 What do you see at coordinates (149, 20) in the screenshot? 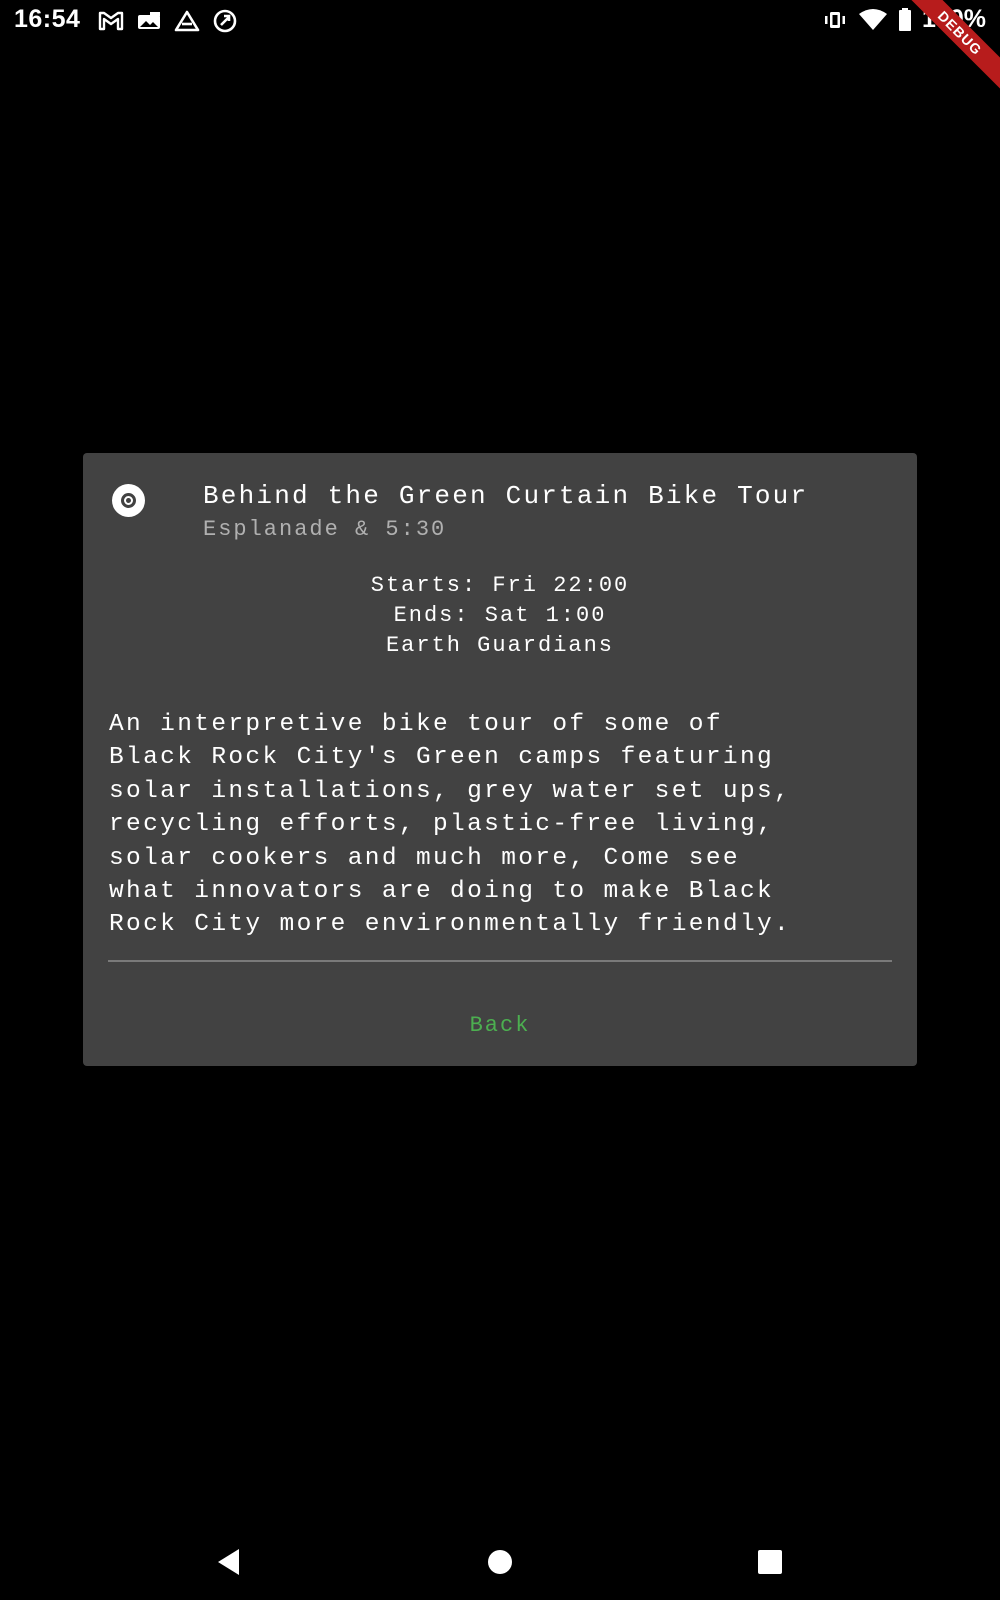
I see `photo-icon` at bounding box center [149, 20].